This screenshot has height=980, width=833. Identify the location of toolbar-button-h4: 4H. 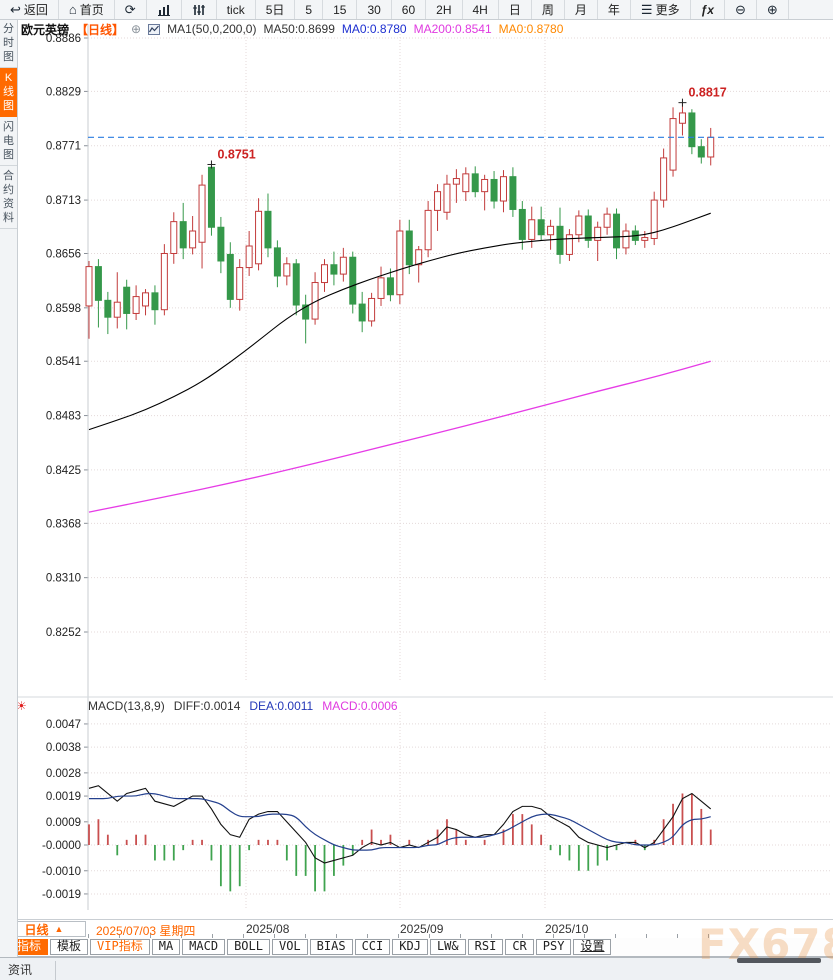
(481, 9).